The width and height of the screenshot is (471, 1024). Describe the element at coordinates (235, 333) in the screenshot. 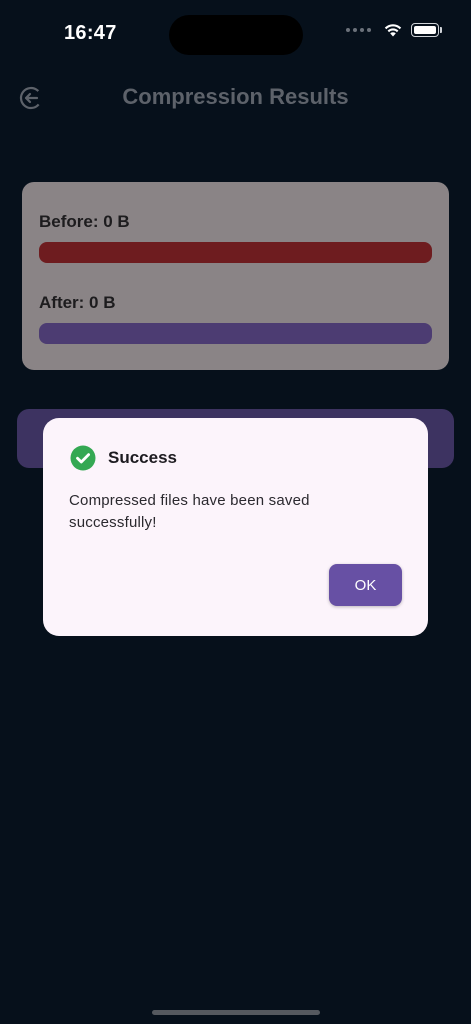

I see `after-size-bar` at that location.